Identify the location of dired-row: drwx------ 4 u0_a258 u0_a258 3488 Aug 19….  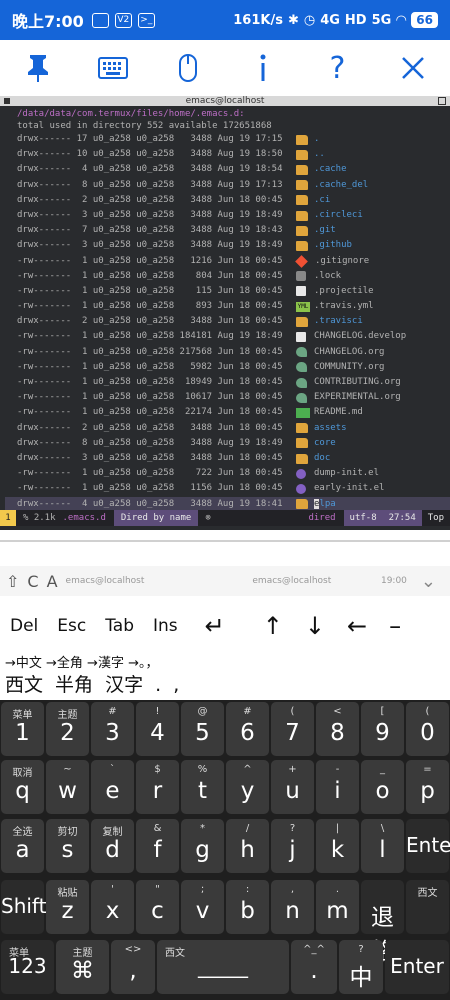
(233, 169).